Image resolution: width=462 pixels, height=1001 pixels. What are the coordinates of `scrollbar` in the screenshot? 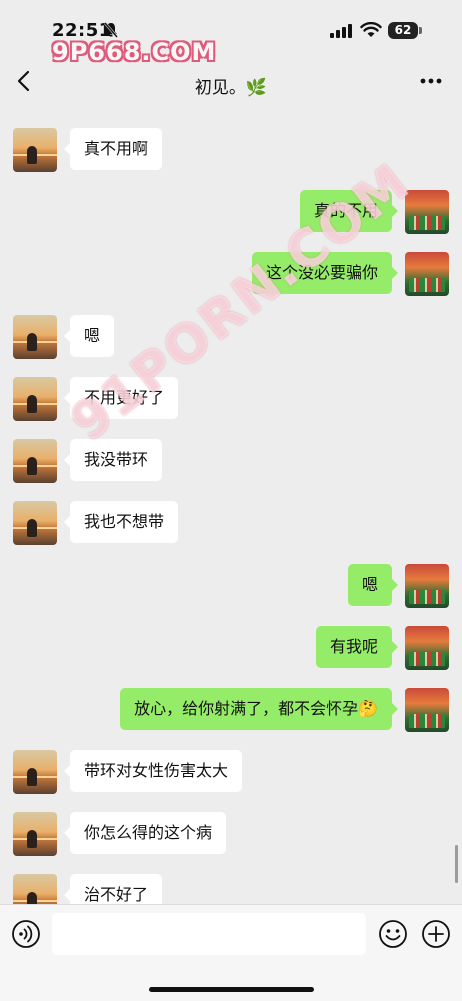 It's located at (456, 864).